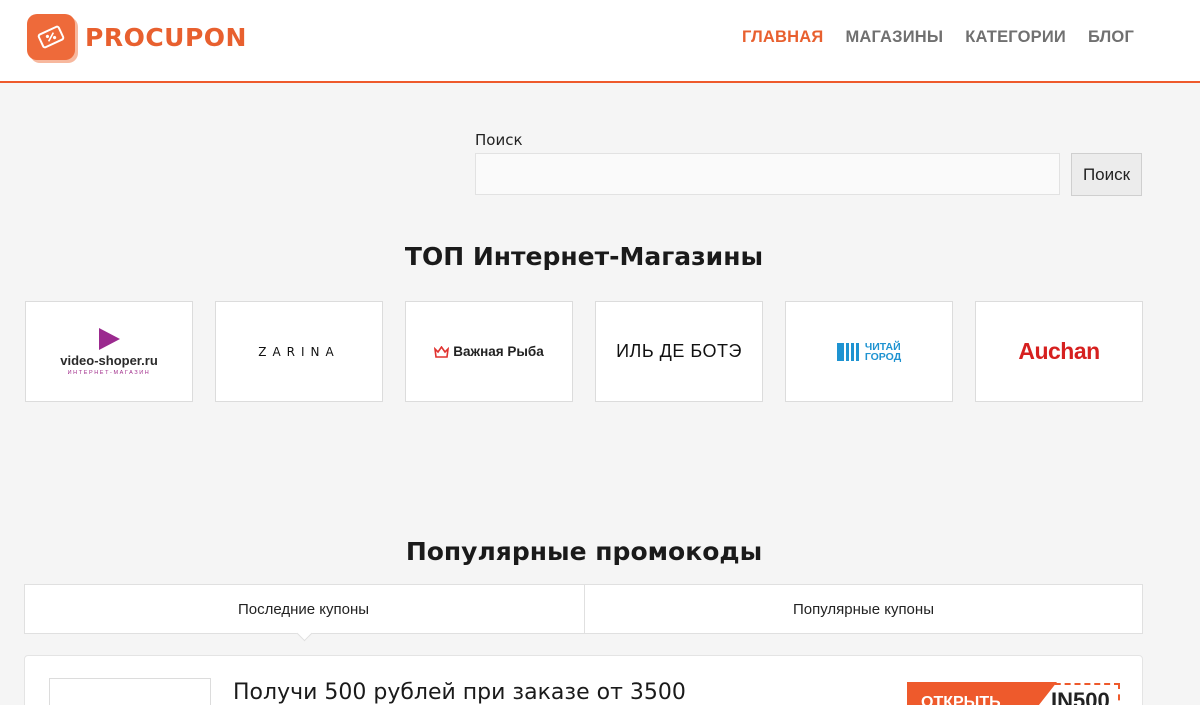 The width and height of the screenshot is (1200, 705). I want to click on store-card-chitai-gorod: ЧИТАЙ ГОРОД, so click(869, 351).